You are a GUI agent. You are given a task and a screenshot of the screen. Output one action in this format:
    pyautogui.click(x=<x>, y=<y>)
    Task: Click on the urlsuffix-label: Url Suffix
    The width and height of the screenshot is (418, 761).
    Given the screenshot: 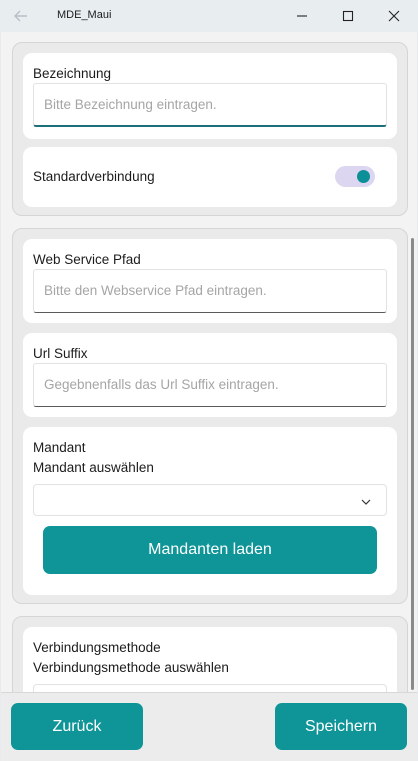 What is the action you would take?
    pyautogui.click(x=60, y=353)
    